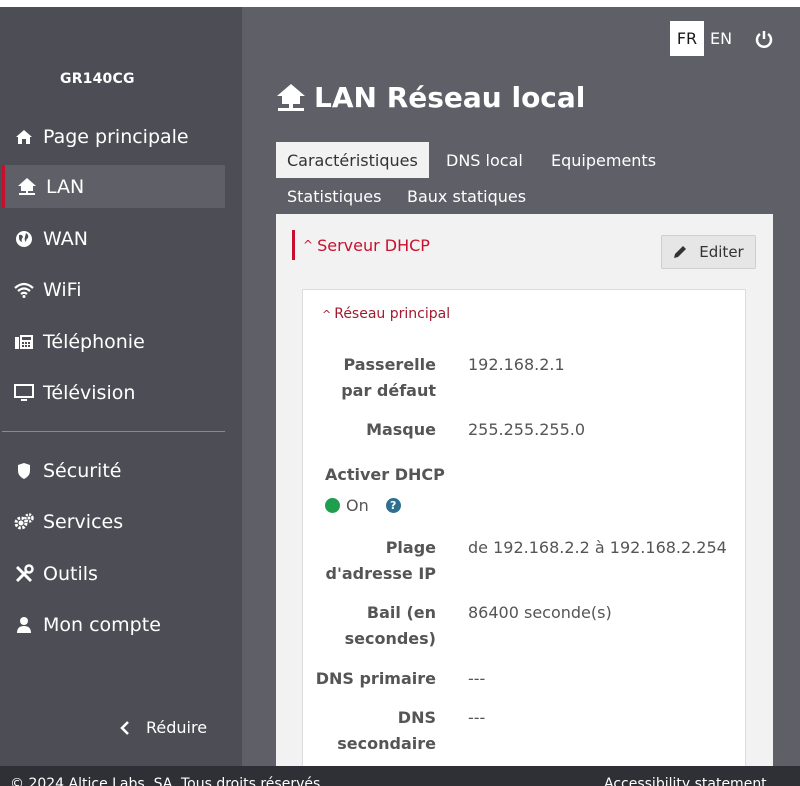 The width and height of the screenshot is (800, 786). Describe the element at coordinates (94, 341) in the screenshot. I see `sidebar-item-label: Téléphonie` at that location.